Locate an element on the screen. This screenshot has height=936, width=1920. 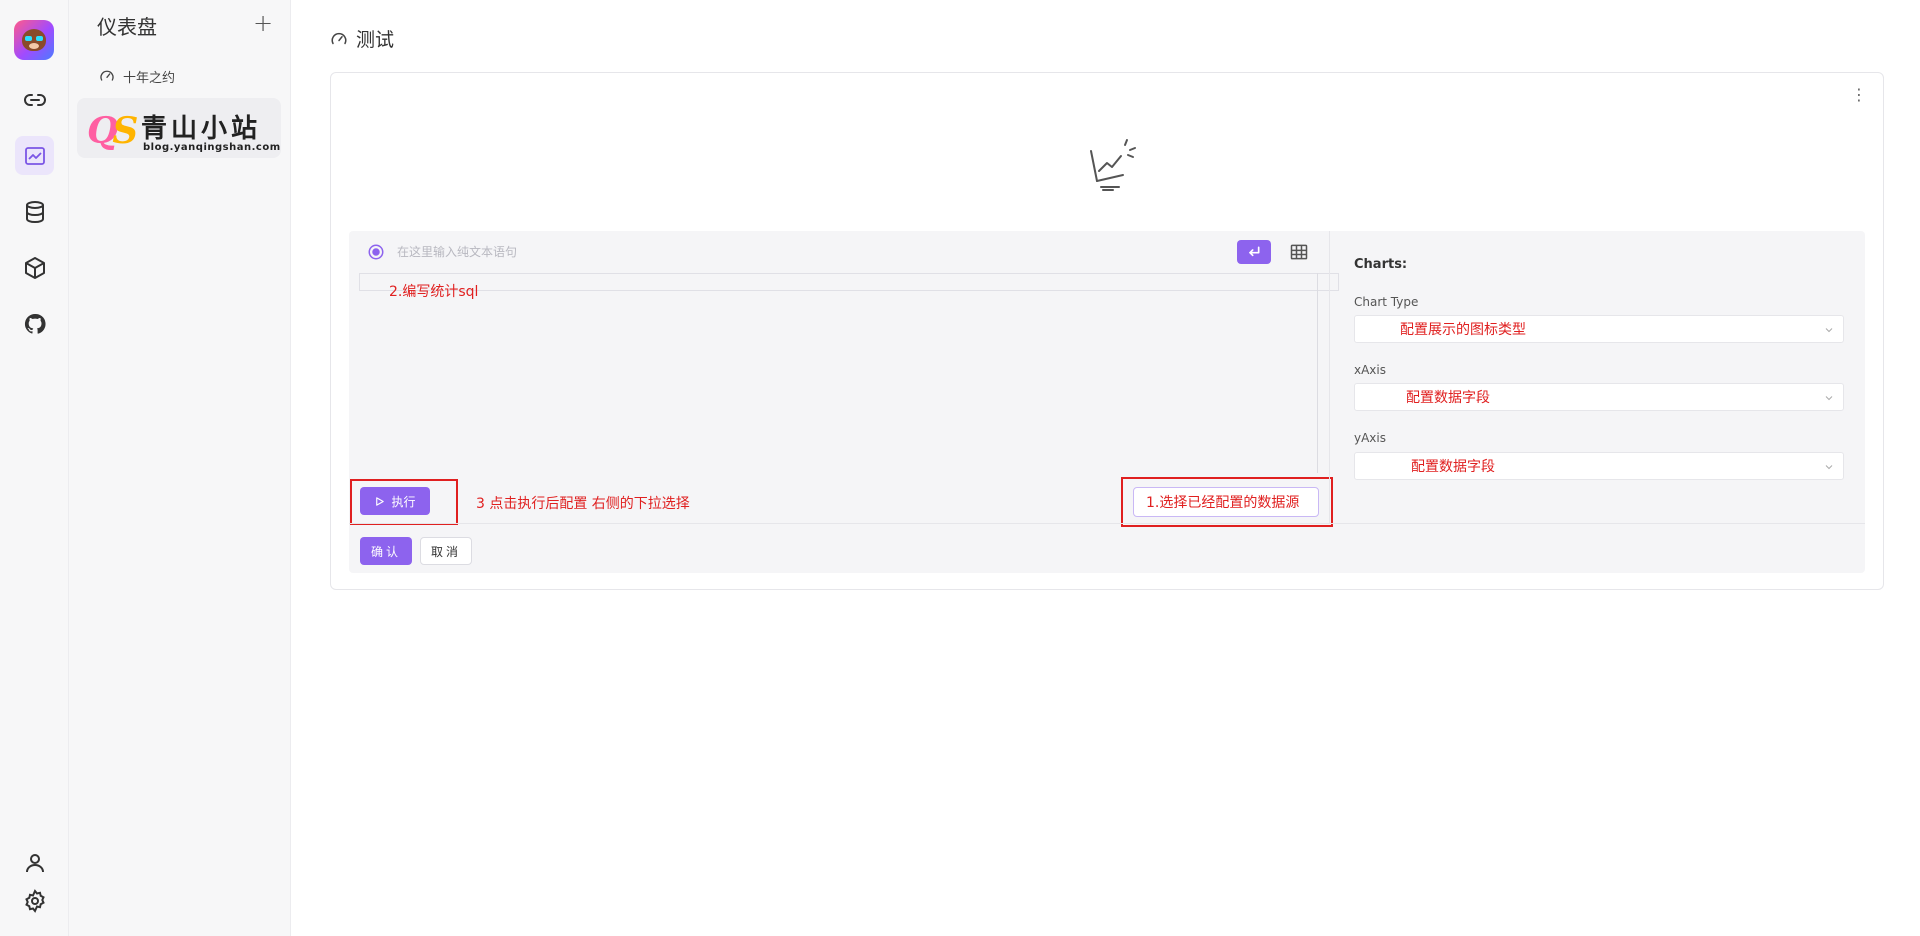
app-logo is located at coordinates (34, 40).